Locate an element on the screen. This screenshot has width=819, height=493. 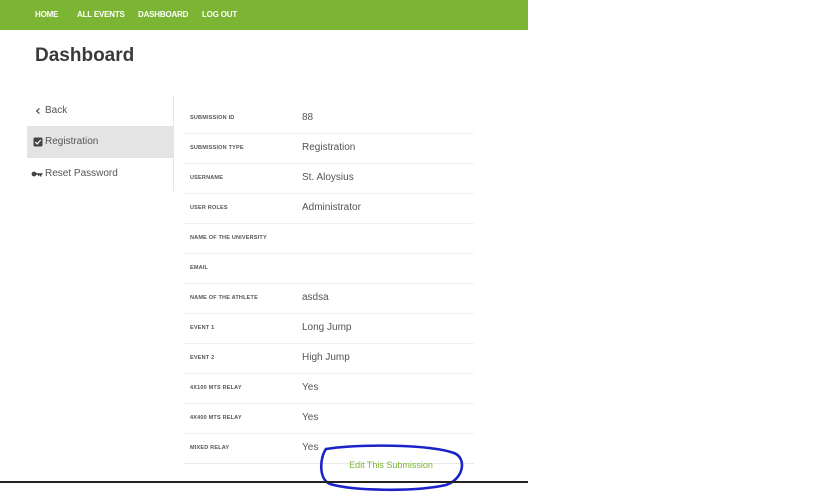
table-row: EMAIL is located at coordinates (329, 269).